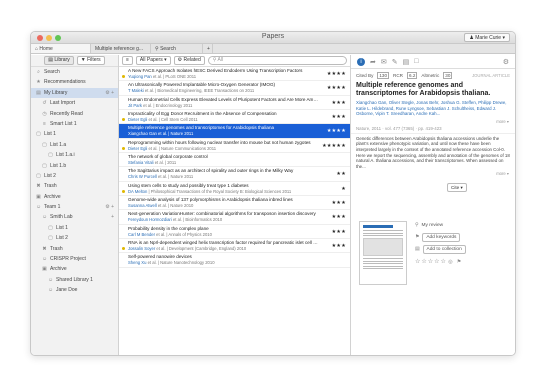 The width and height of the screenshot is (540, 374). I want to click on gear-icon: ⚙, so click(506, 62).